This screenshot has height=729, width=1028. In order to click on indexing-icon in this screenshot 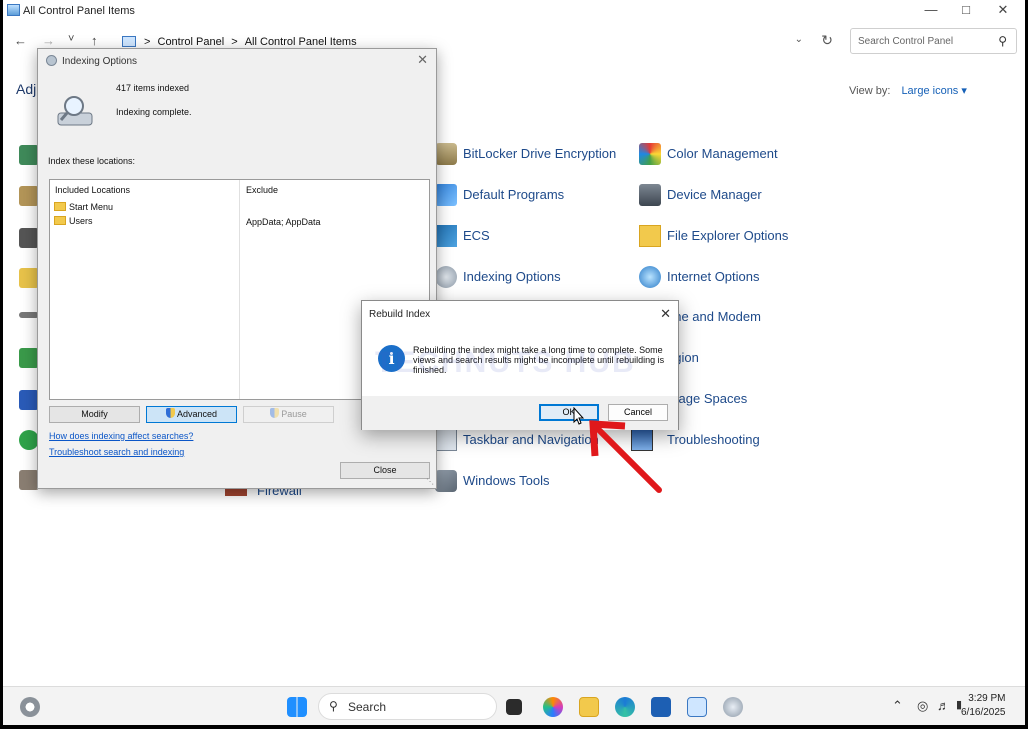, I will do `click(446, 277)`.